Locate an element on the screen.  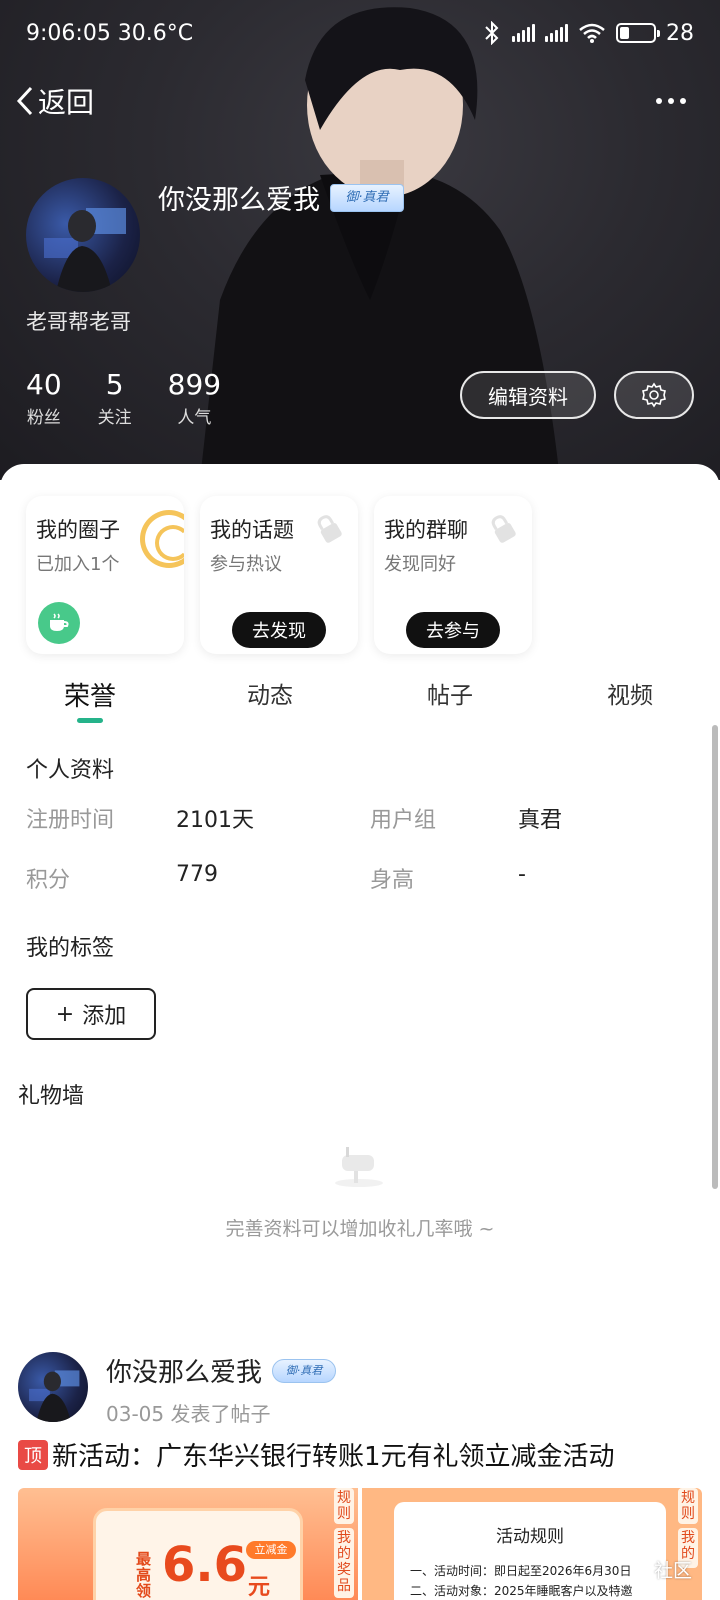
post-title-text: 新活动：广东华兴银行转账1元有礼领立减金活动 is located at coordinates (333, 1457).